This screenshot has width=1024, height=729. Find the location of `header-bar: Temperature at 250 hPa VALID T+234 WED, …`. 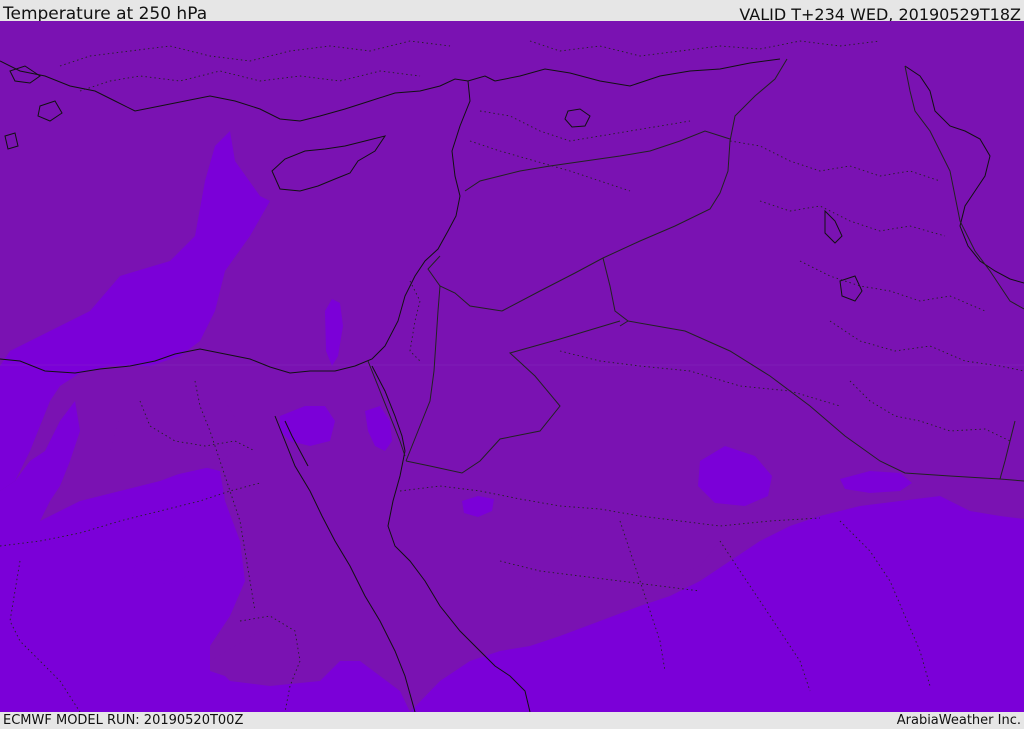

header-bar: Temperature at 250 hPa VALID T+234 WED, … is located at coordinates (512, 12).